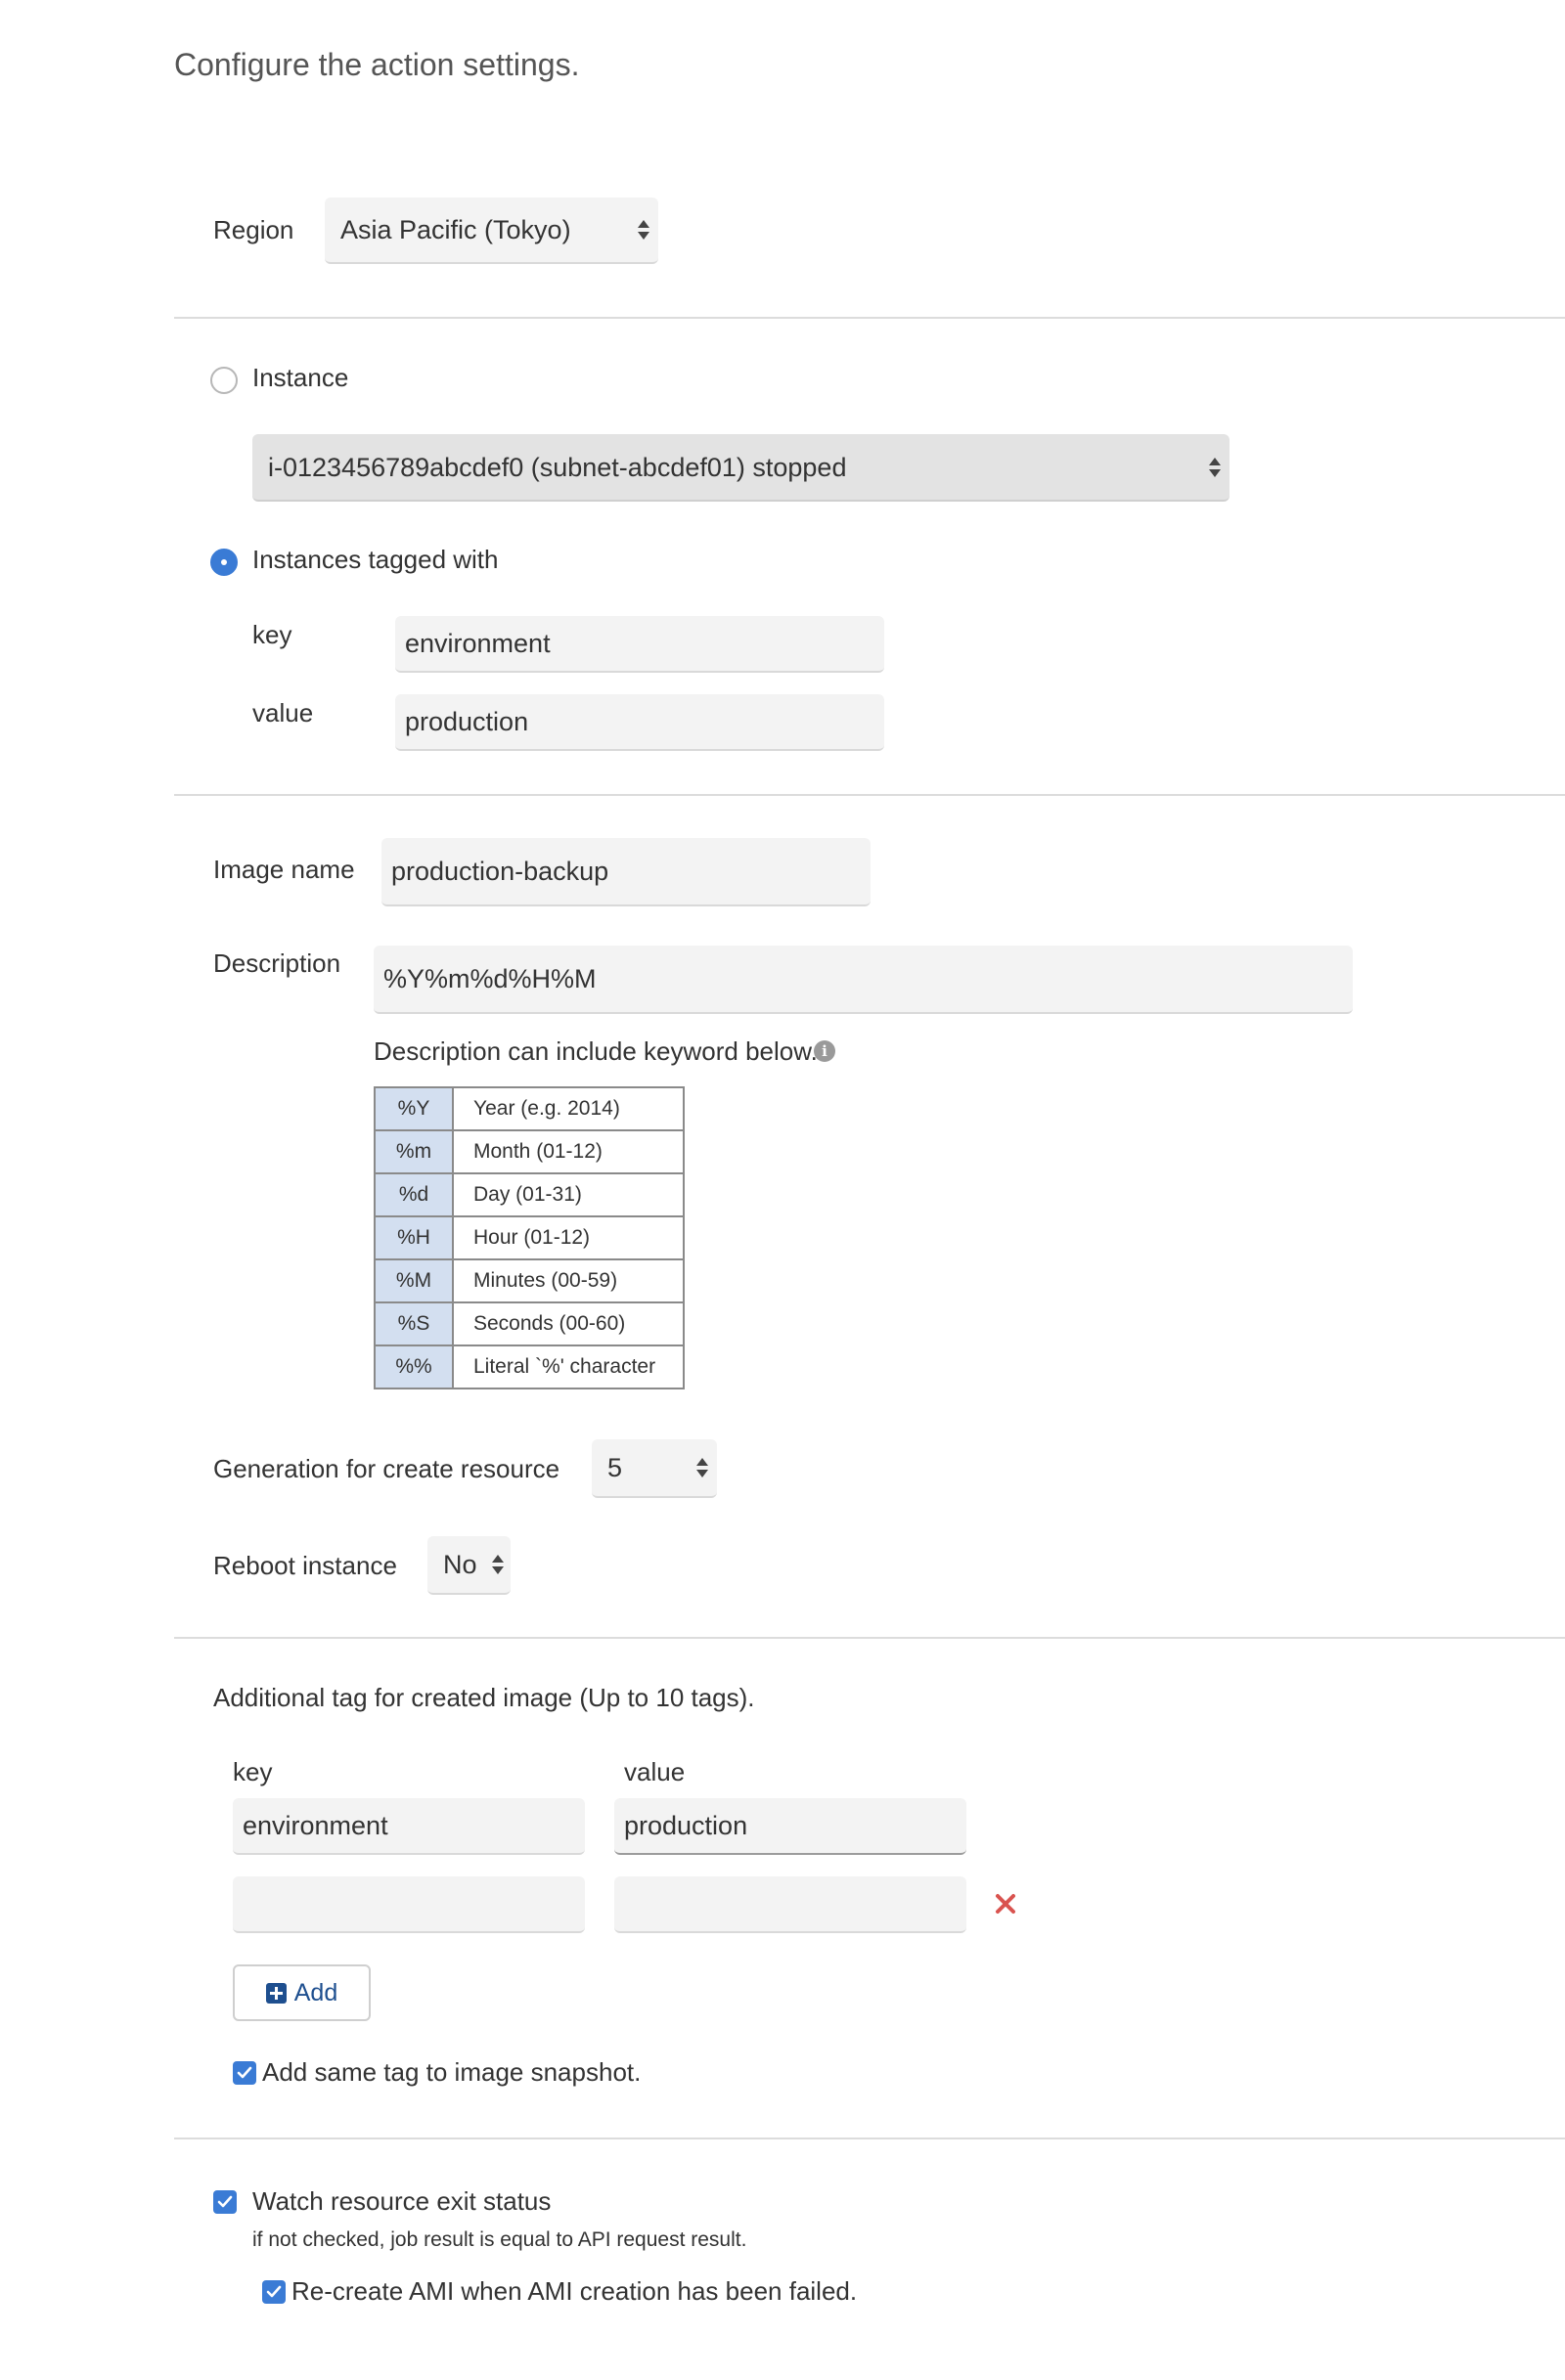  I want to click on tag-value-input, so click(790, 1904).